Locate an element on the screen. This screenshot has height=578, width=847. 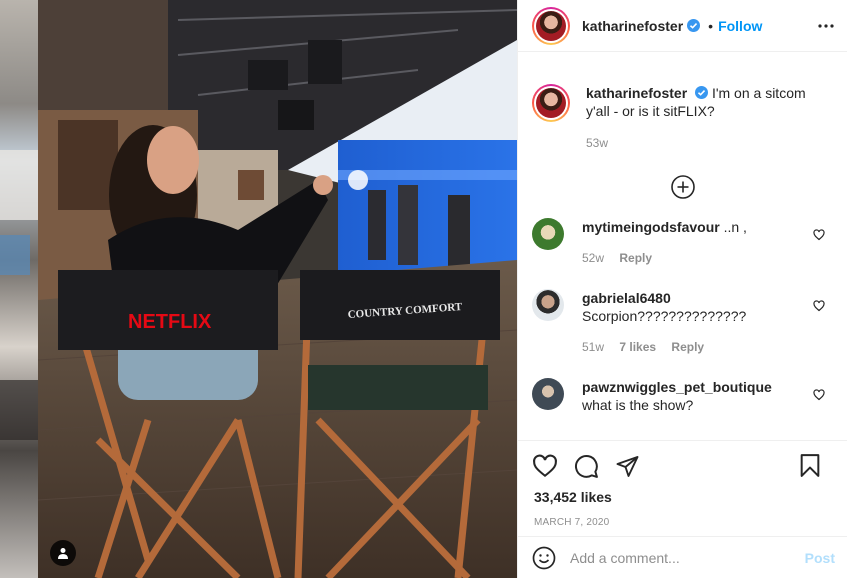
comment-input is located at coordinates (680, 557).